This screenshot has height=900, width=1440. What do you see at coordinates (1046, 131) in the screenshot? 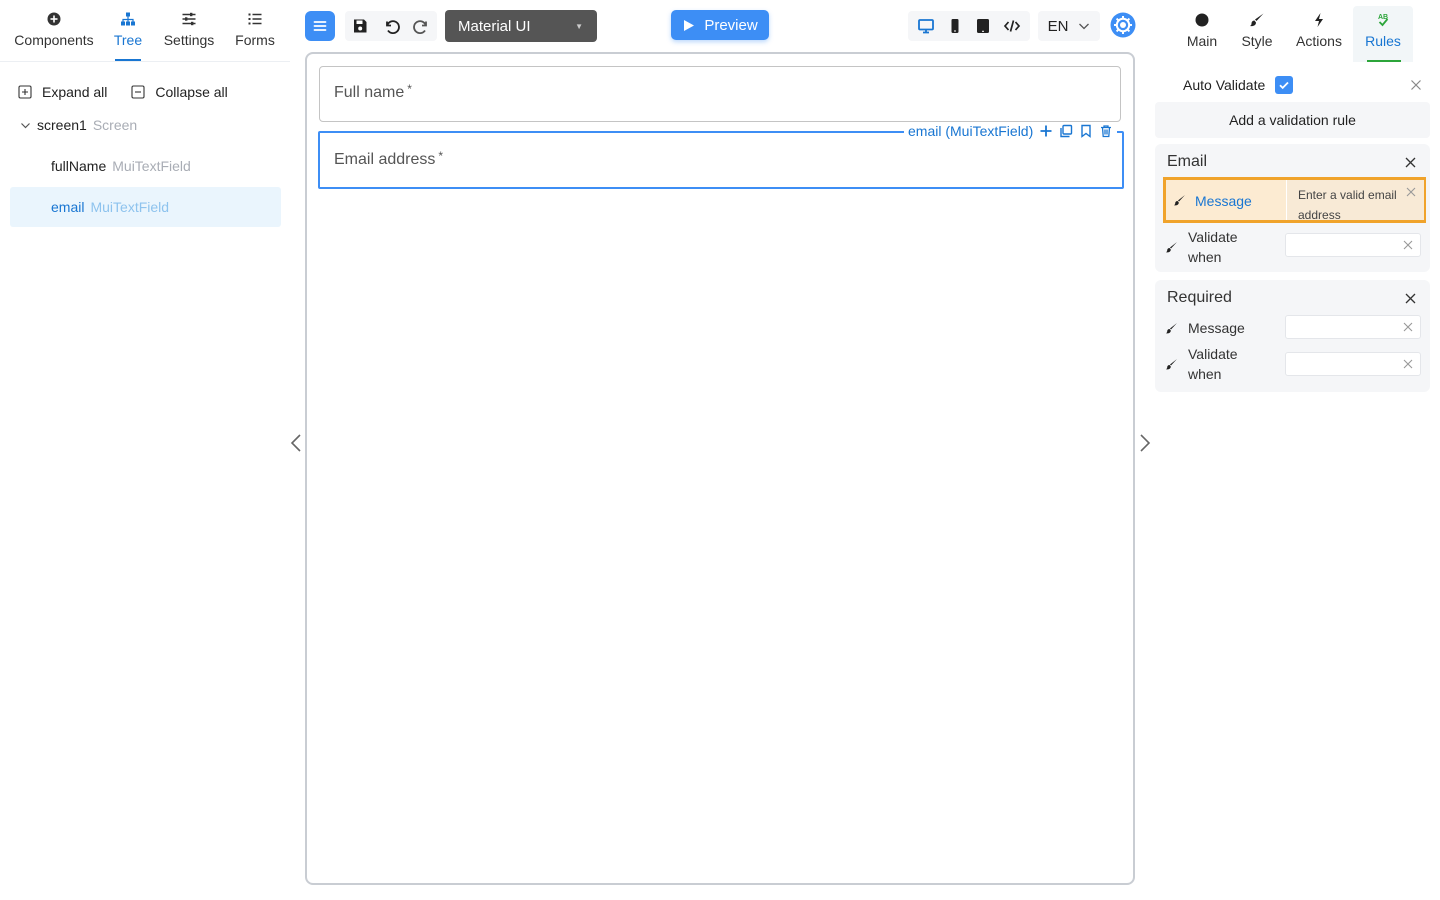
I see `add-icon` at bounding box center [1046, 131].